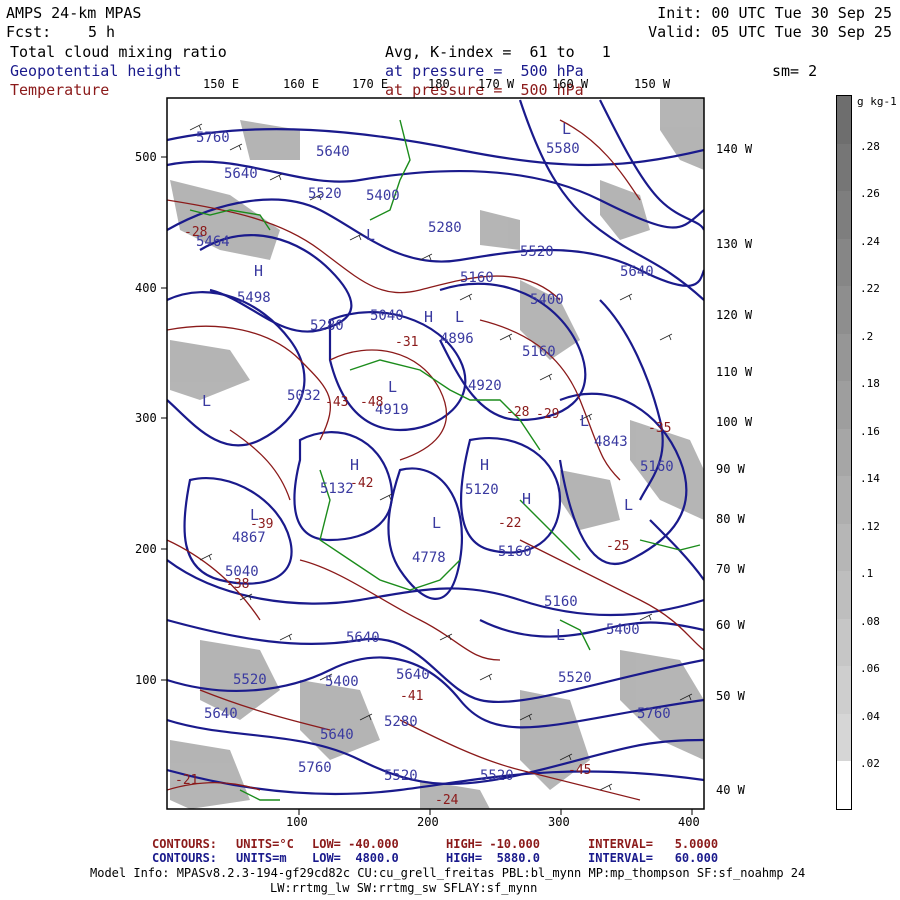 This screenshot has width=900, height=900. What do you see at coordinates (611, 442) in the screenshot?
I see `height-label: 4843` at bounding box center [611, 442].